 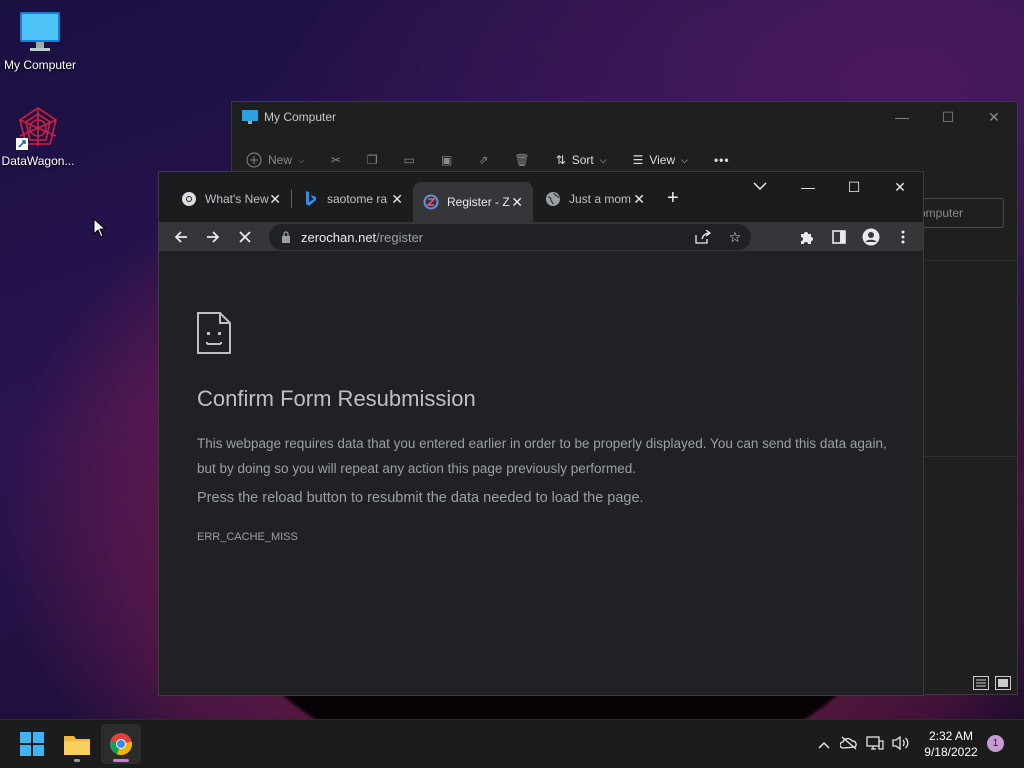 I want to click on tab-search-chevron-icon, so click(x=763, y=188).